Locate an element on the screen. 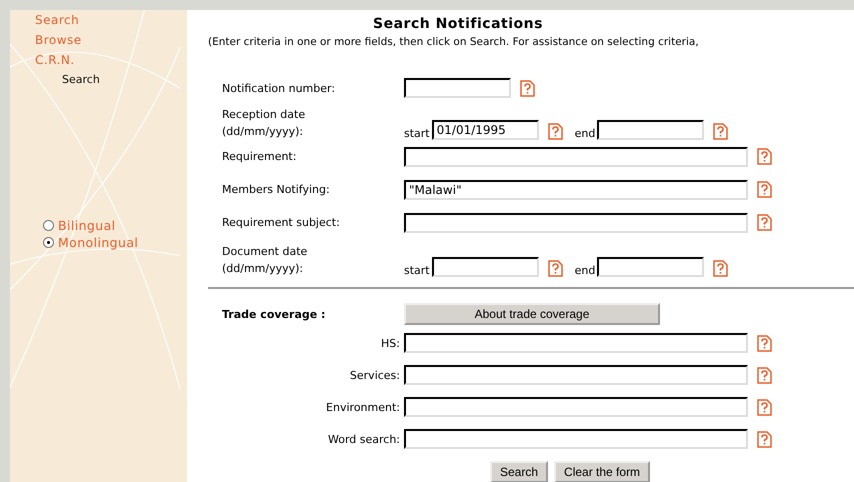 The width and height of the screenshot is (854, 482). field-label: Environment: is located at coordinates (363, 407).